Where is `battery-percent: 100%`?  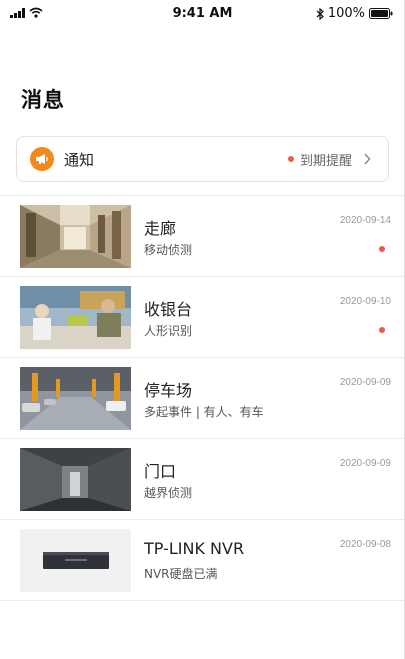 battery-percent: 100% is located at coordinates (346, 13).